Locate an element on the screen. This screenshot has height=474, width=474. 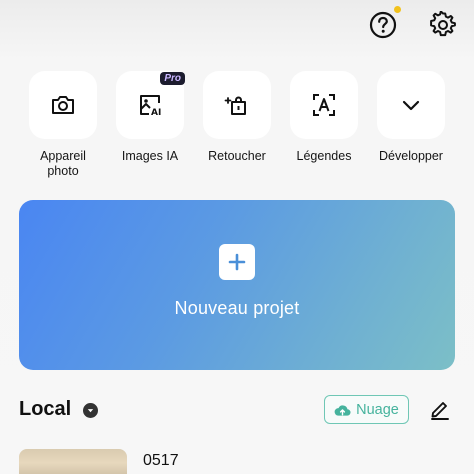
camera-icon is located at coordinates (63, 105).